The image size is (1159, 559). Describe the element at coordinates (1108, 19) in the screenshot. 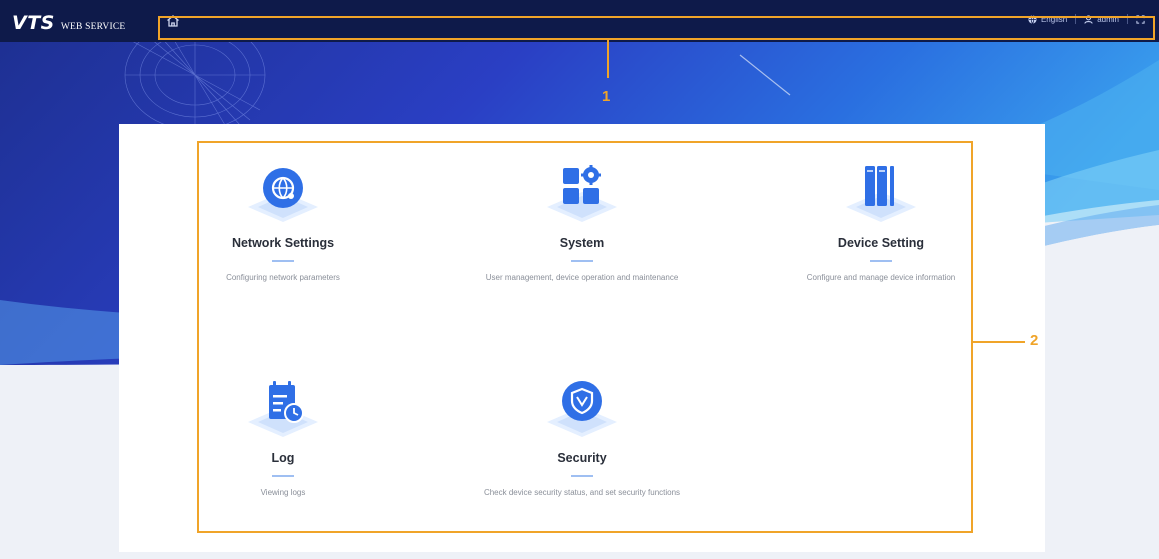

I see `username-label: admin` at that location.